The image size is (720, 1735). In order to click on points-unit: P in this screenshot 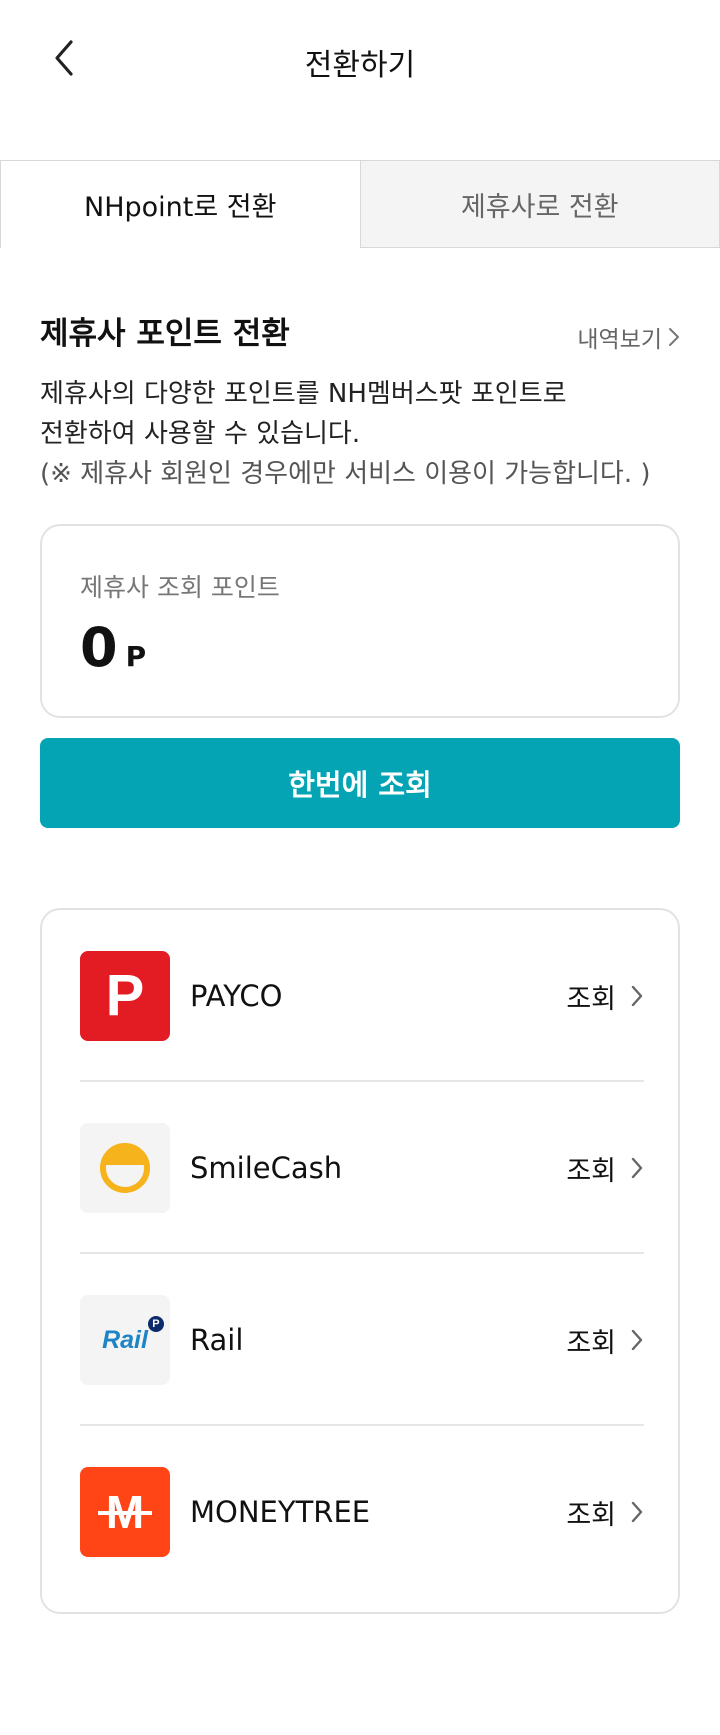, I will do `click(136, 656)`.